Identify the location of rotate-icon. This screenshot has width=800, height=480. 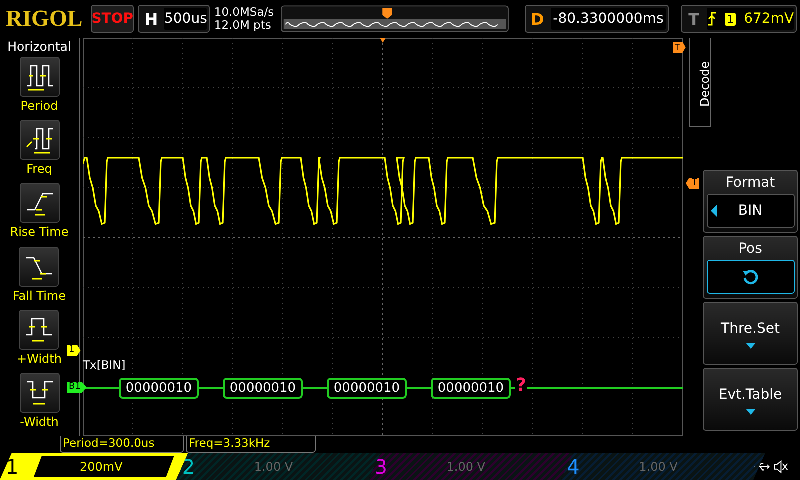
(751, 277).